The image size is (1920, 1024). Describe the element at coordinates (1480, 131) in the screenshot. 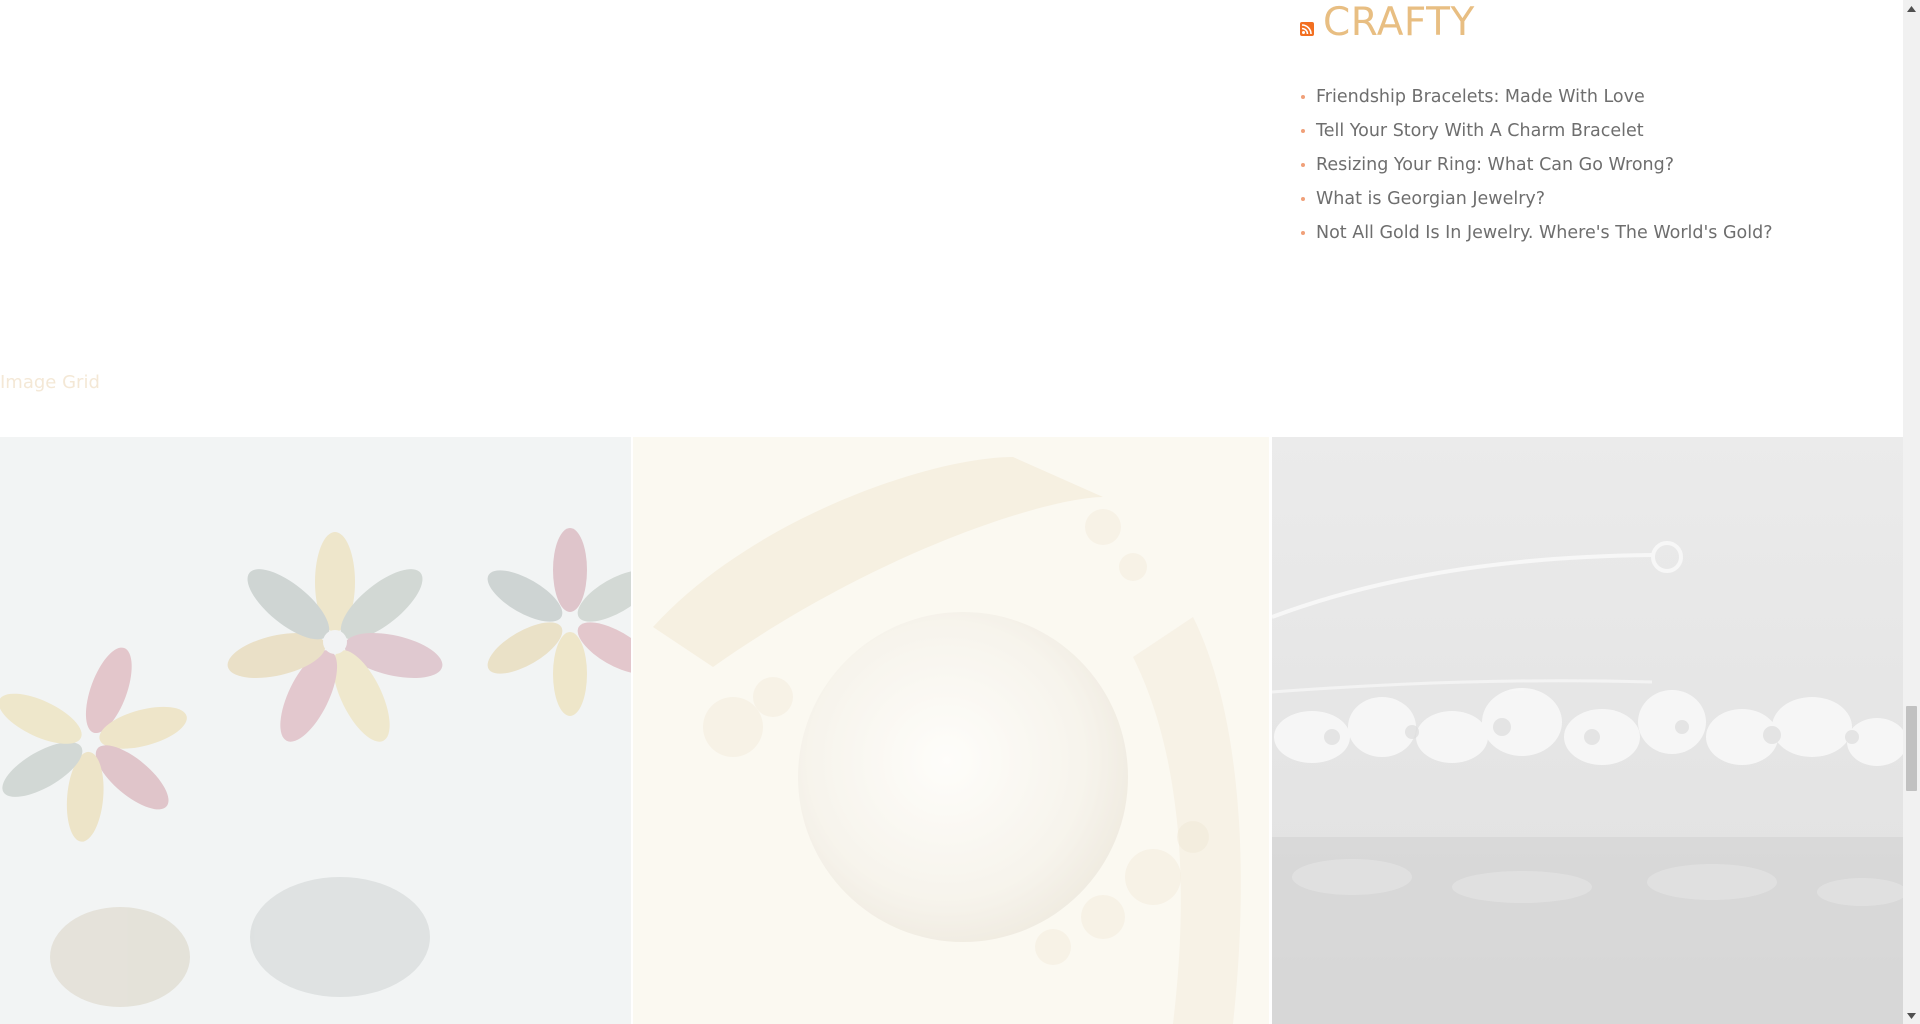

I see `rss-item-link: Tell Your Story With A Charm Bracelet` at that location.